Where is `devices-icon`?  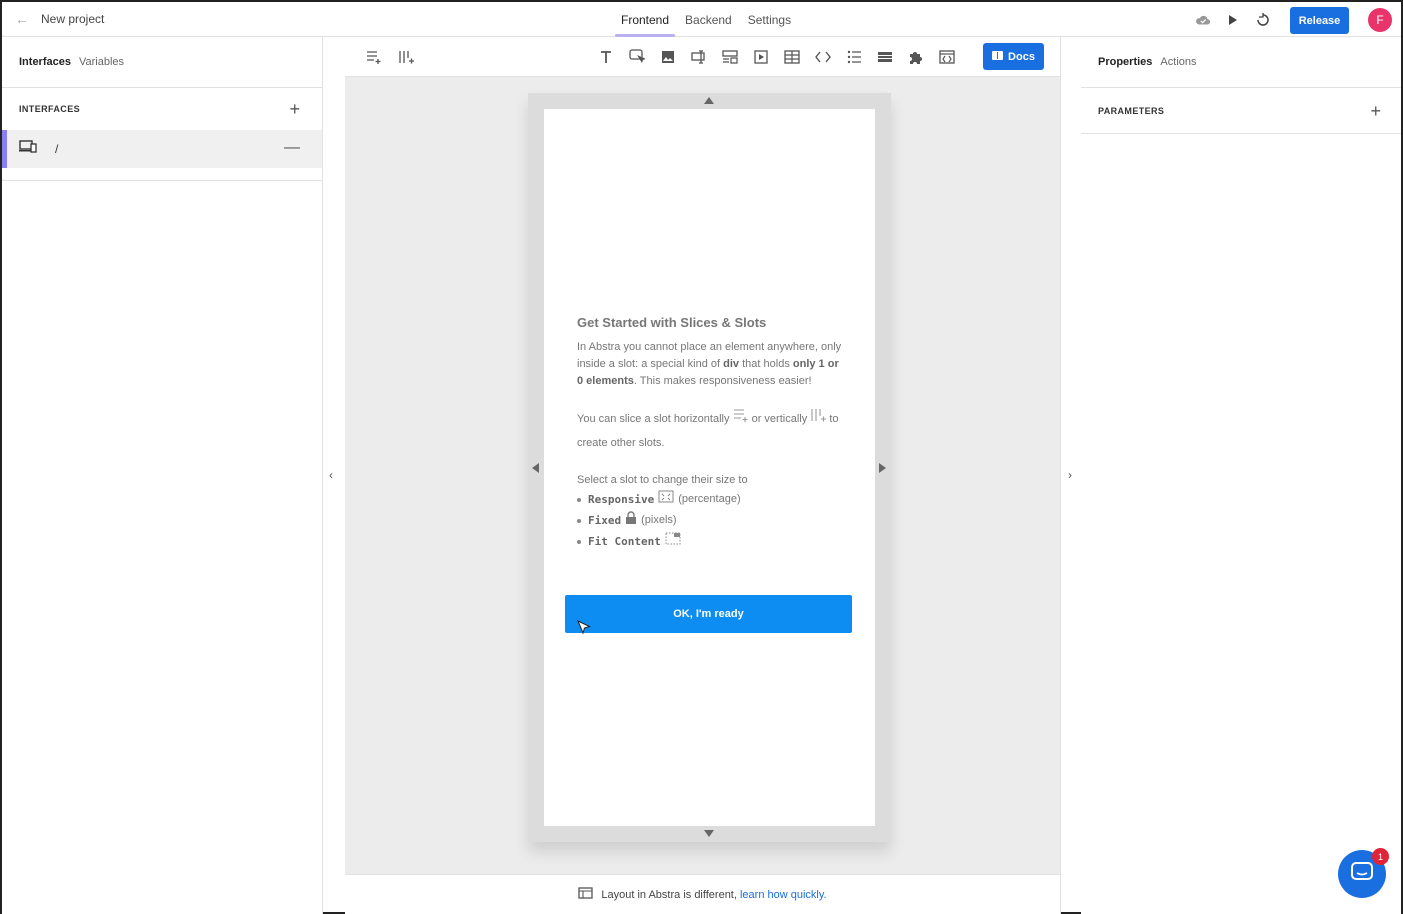
devices-icon is located at coordinates (28, 149).